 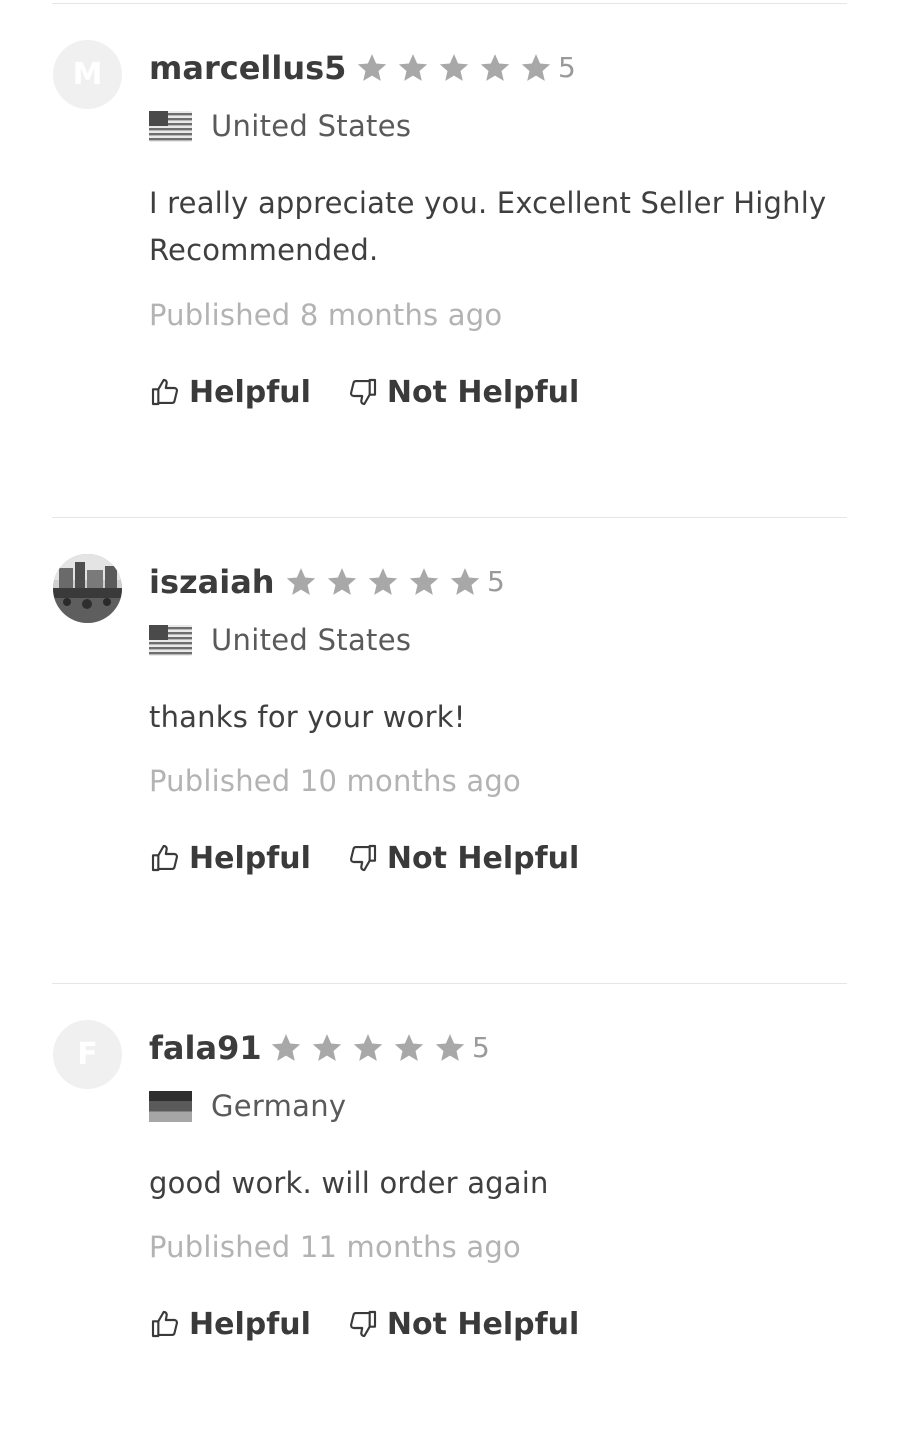 I want to click on review-text: thanks for your work!, so click(x=307, y=717).